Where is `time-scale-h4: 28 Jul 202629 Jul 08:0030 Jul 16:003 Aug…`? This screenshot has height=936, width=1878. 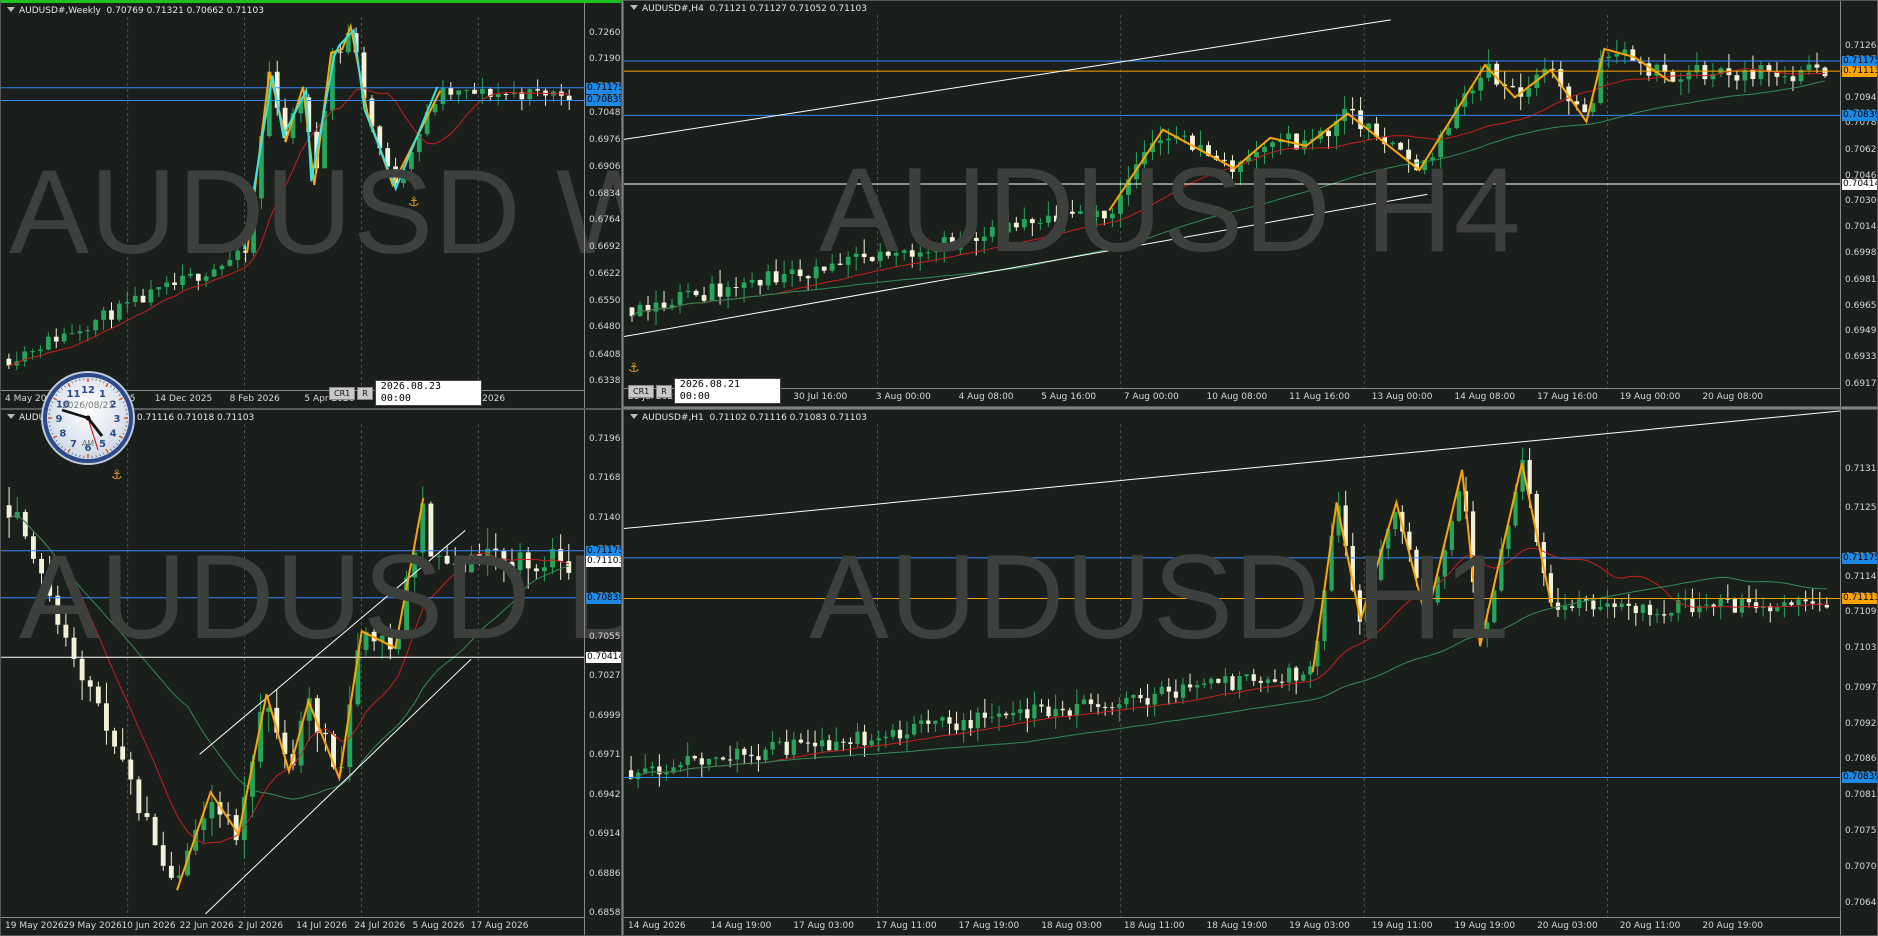
time-scale-h4: 28 Jul 202629 Jul 08:0030 Jul 16:003 Aug… is located at coordinates (1232, 397).